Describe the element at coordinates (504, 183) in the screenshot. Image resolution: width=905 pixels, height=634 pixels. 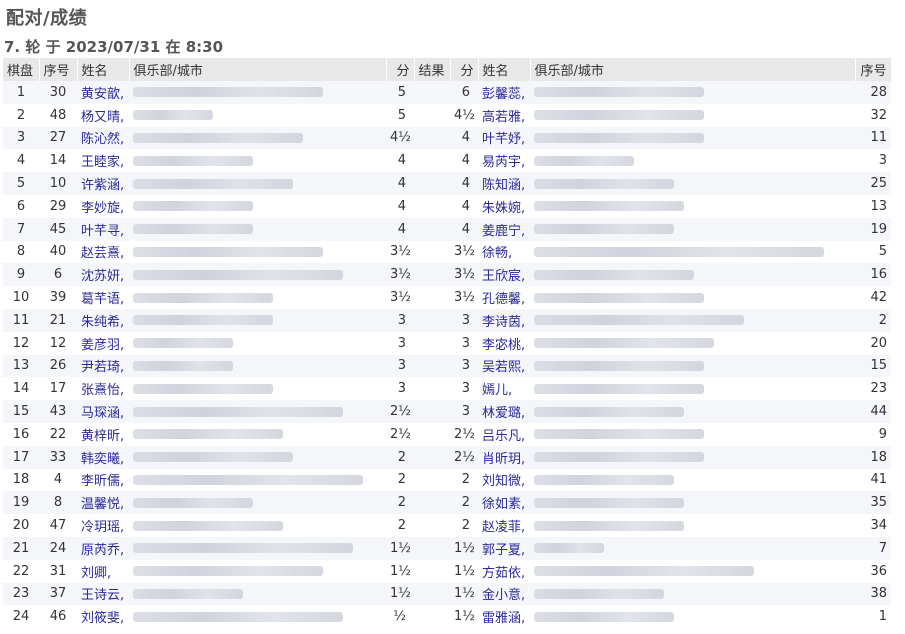
I see `opponent-name: 陈知涵,` at that location.